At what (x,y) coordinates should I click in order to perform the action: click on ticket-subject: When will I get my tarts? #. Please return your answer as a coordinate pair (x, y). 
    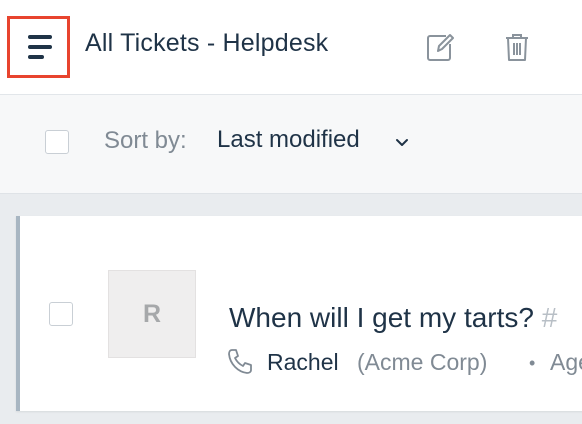
    Looking at the image, I should click on (393, 318).